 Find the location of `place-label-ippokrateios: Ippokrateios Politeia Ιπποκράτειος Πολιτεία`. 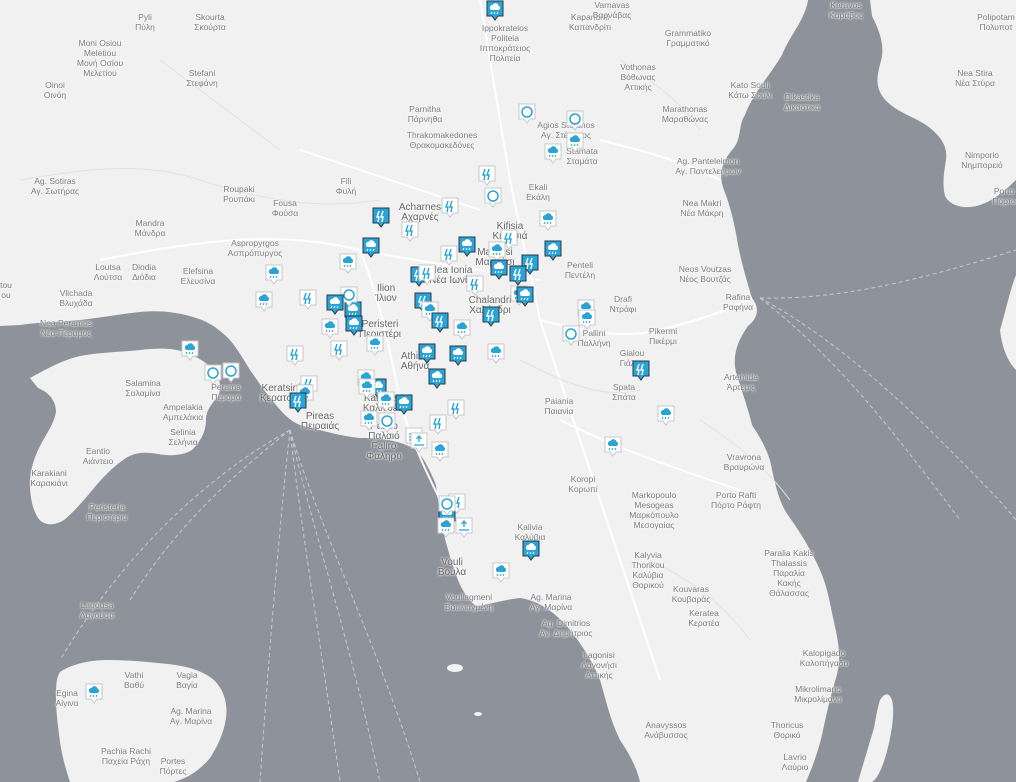

place-label-ippokrateios: Ippokrateios Politeia Ιπποκράτειος Πολιτεία is located at coordinates (505, 43).